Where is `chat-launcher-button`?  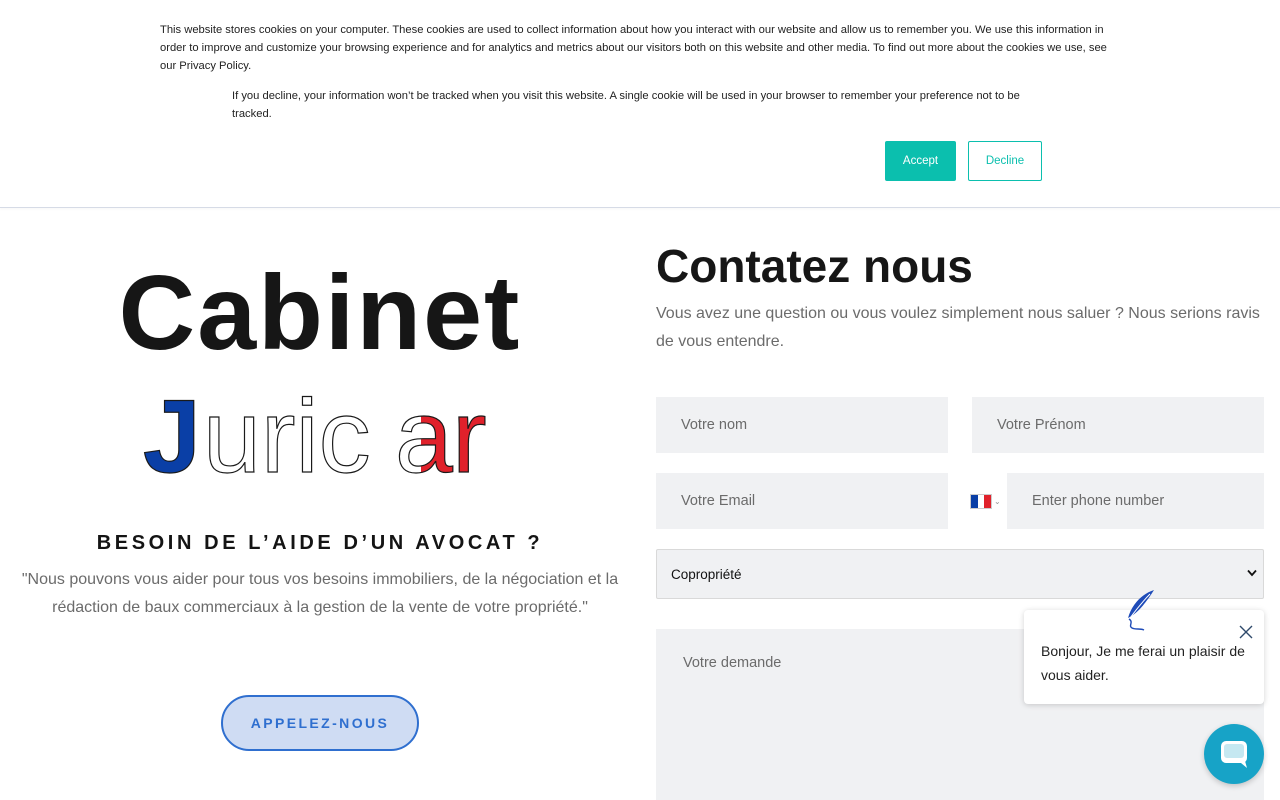
chat-launcher-button is located at coordinates (1234, 754).